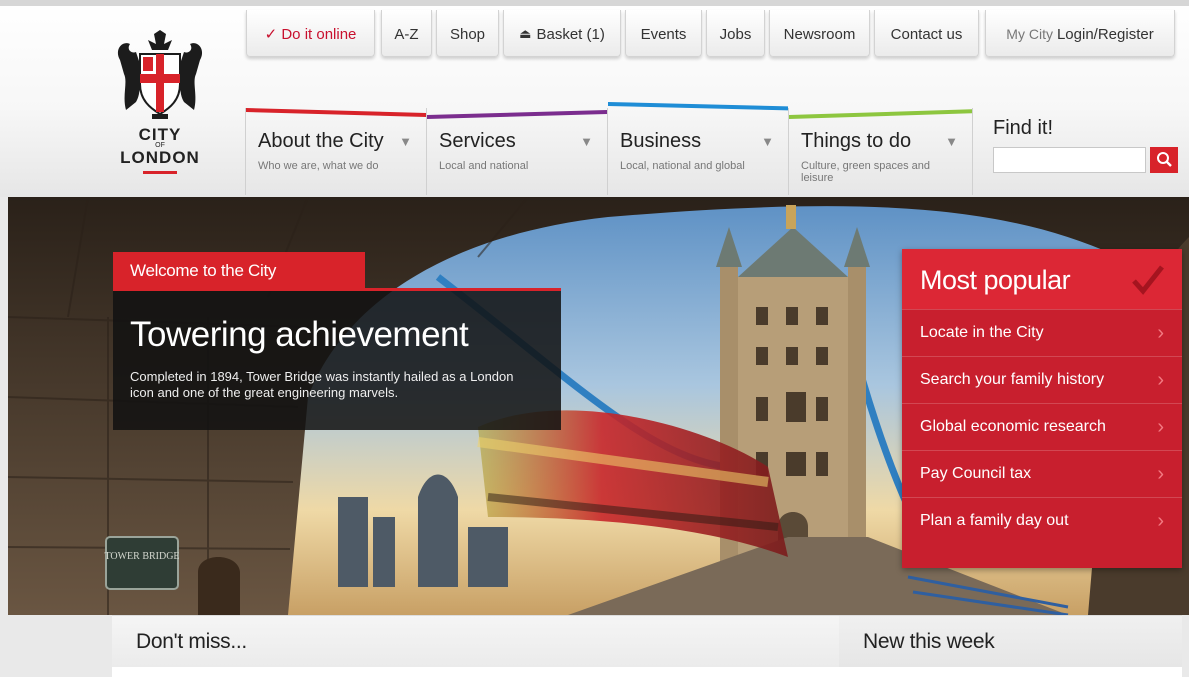  I want to click on popular-link-label: Locate in the City, so click(982, 332).